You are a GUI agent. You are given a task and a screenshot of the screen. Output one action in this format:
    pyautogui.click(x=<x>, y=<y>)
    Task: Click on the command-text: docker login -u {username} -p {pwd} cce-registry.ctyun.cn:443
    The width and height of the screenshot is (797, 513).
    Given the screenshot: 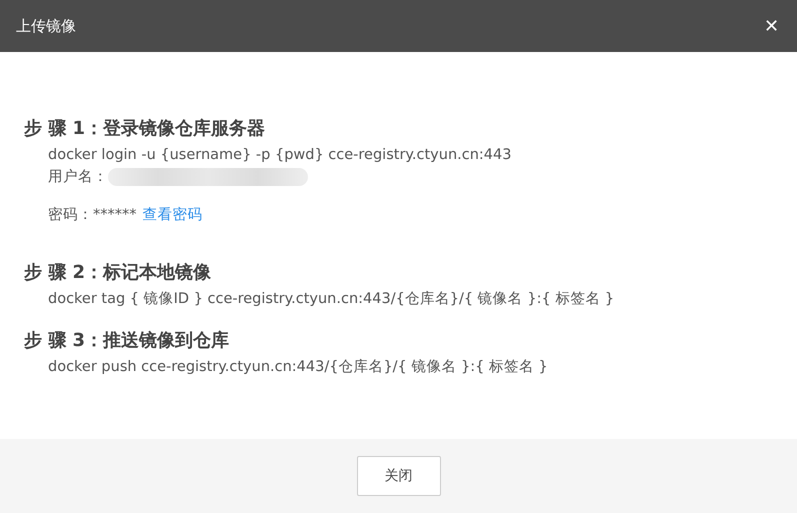 What is the action you would take?
    pyautogui.click(x=279, y=155)
    